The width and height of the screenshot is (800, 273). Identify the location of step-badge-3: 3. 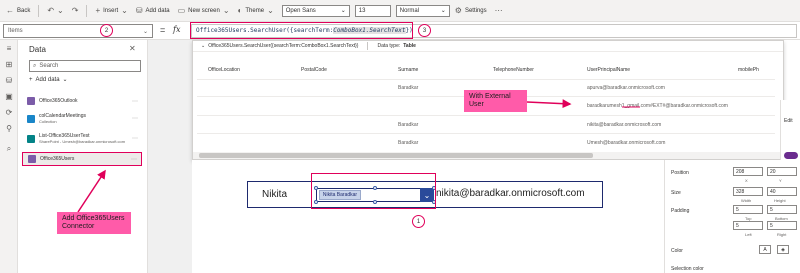
(424, 30).